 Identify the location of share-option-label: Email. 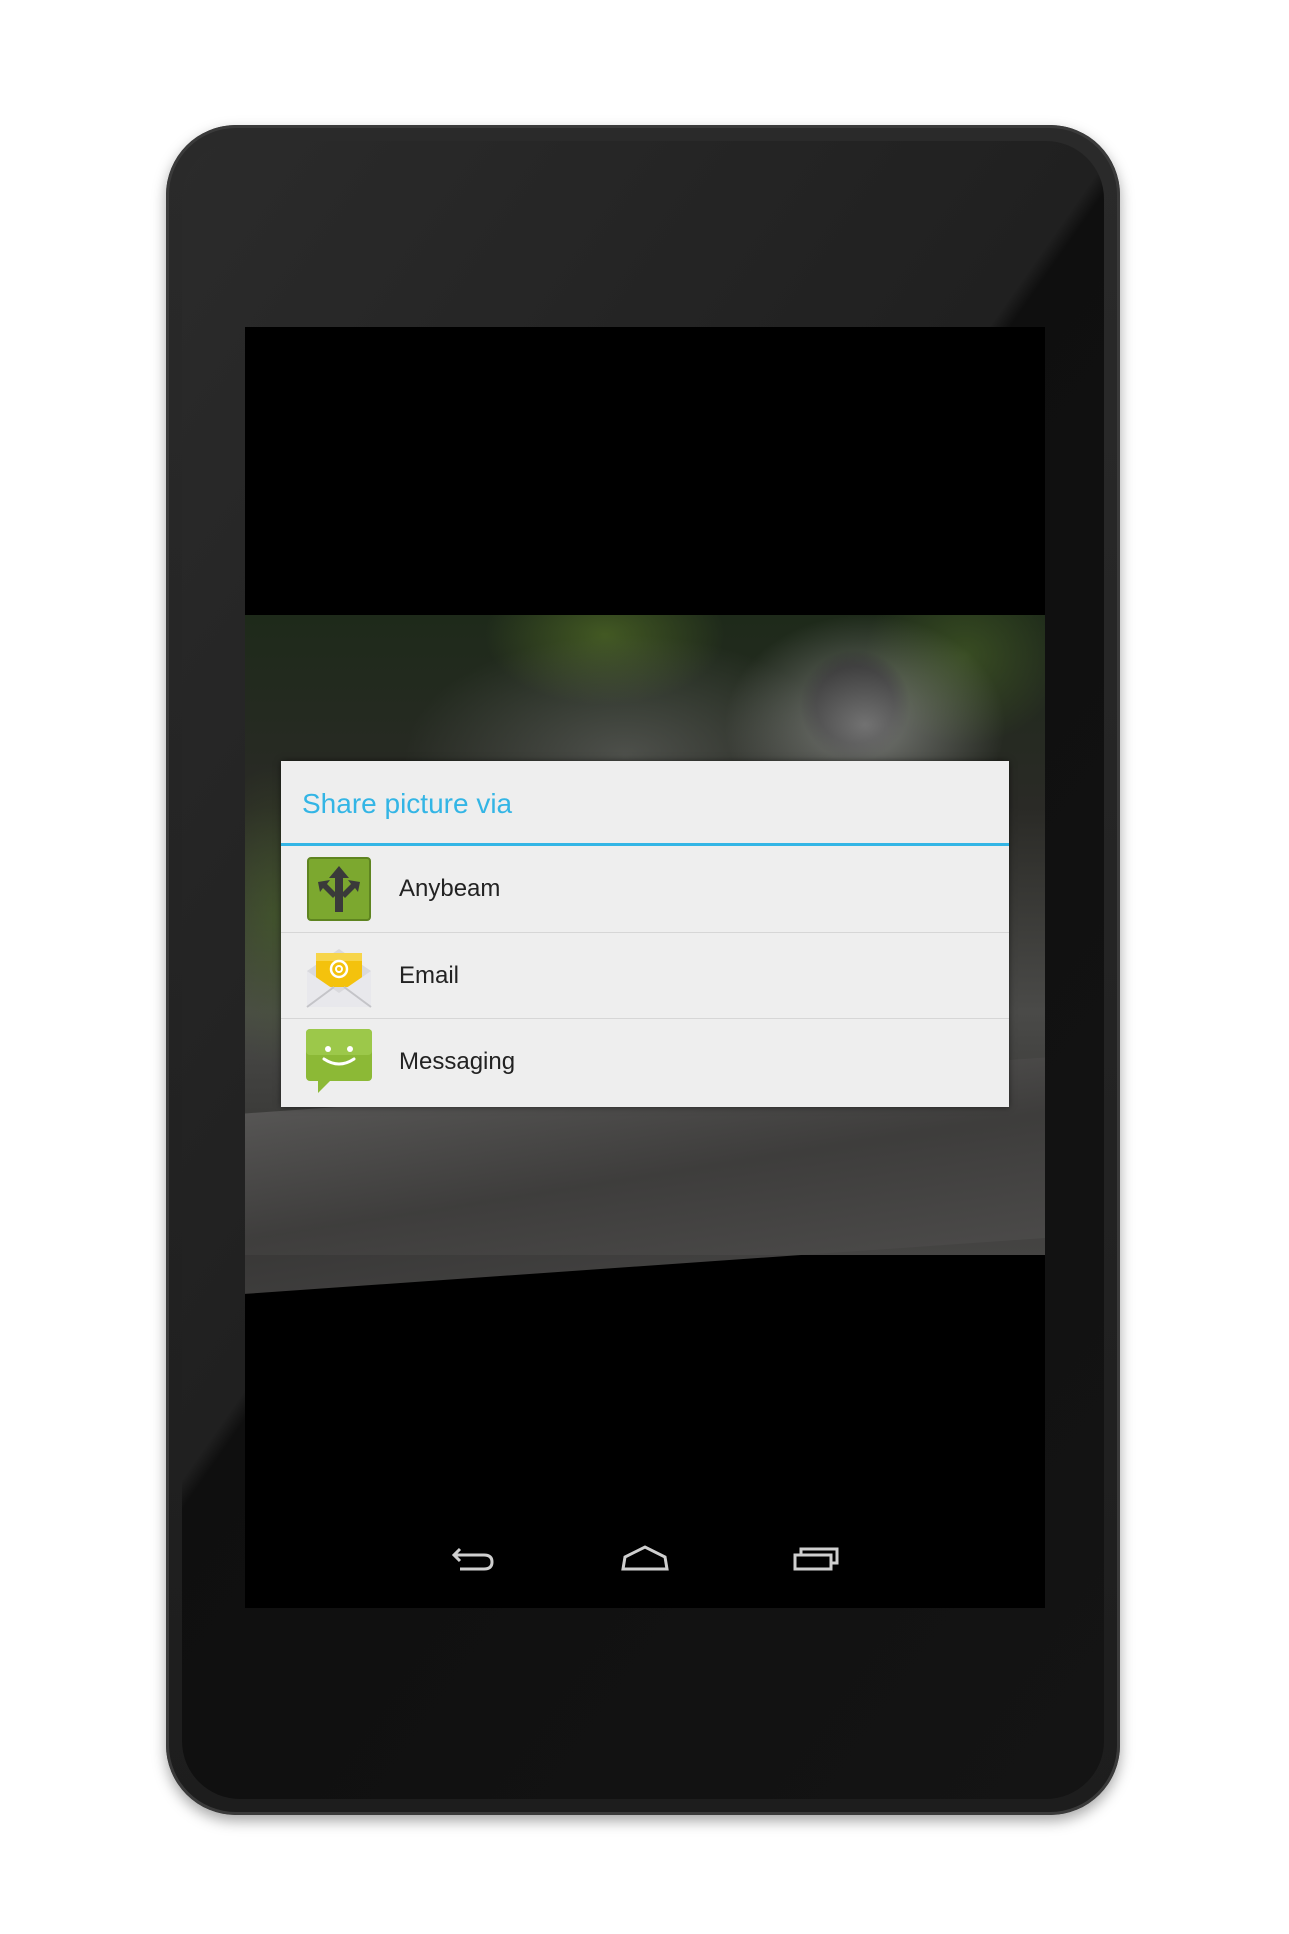
(429, 975).